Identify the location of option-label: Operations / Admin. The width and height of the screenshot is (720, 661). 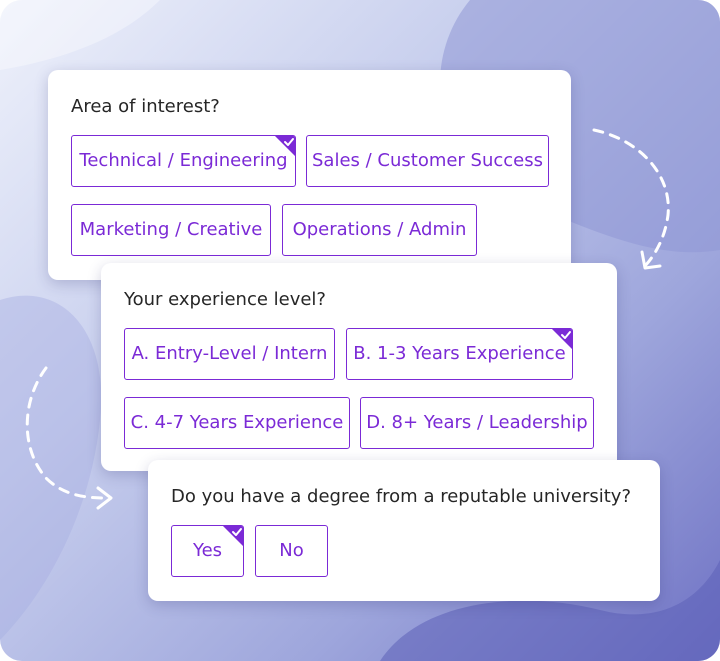
(379, 229).